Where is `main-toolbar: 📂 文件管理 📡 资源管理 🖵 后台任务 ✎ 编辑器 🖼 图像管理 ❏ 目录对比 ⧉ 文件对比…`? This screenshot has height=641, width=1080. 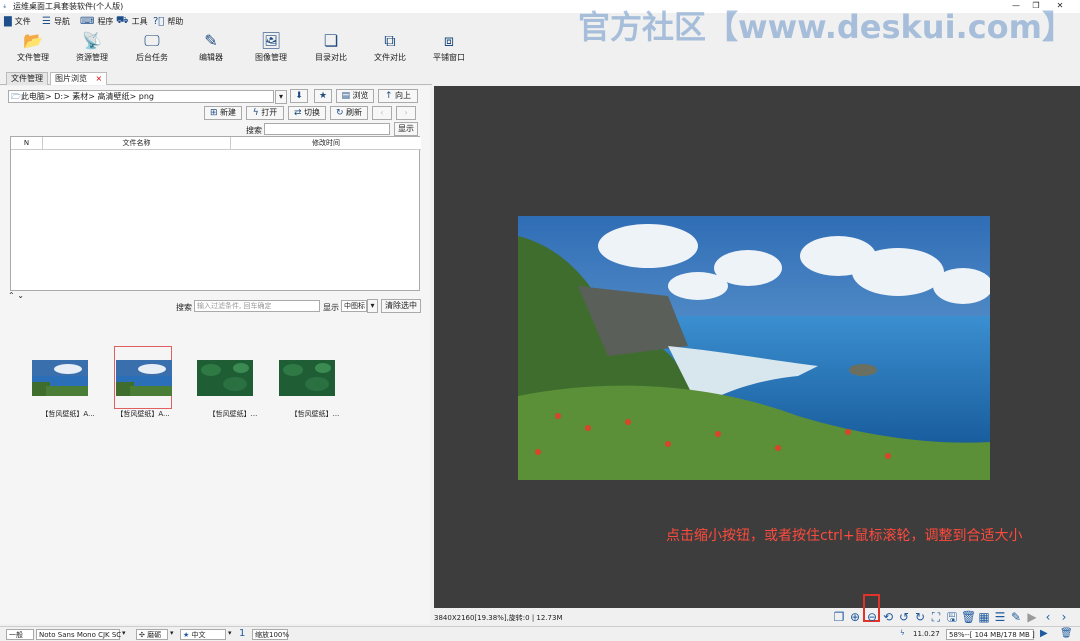 main-toolbar: 📂 文件管理 📡 资源管理 🖵 后台任务 ✎ 编辑器 🖼 图像管理 ❏ 目录对比 ⧉ 文件对比… is located at coordinates (540, 50).